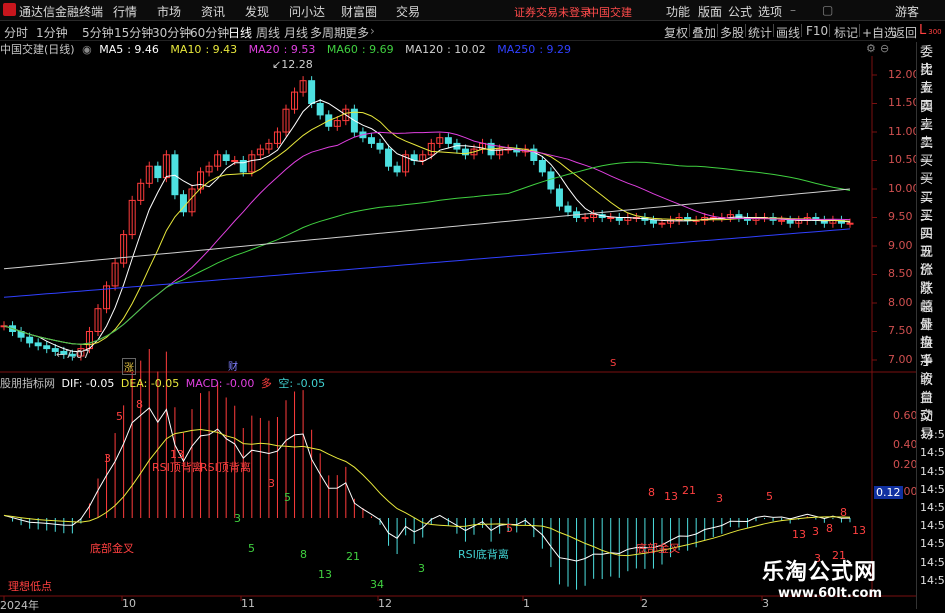 The height and width of the screenshot is (613, 945). I want to click on settings-icon: ◉, so click(87, 49).